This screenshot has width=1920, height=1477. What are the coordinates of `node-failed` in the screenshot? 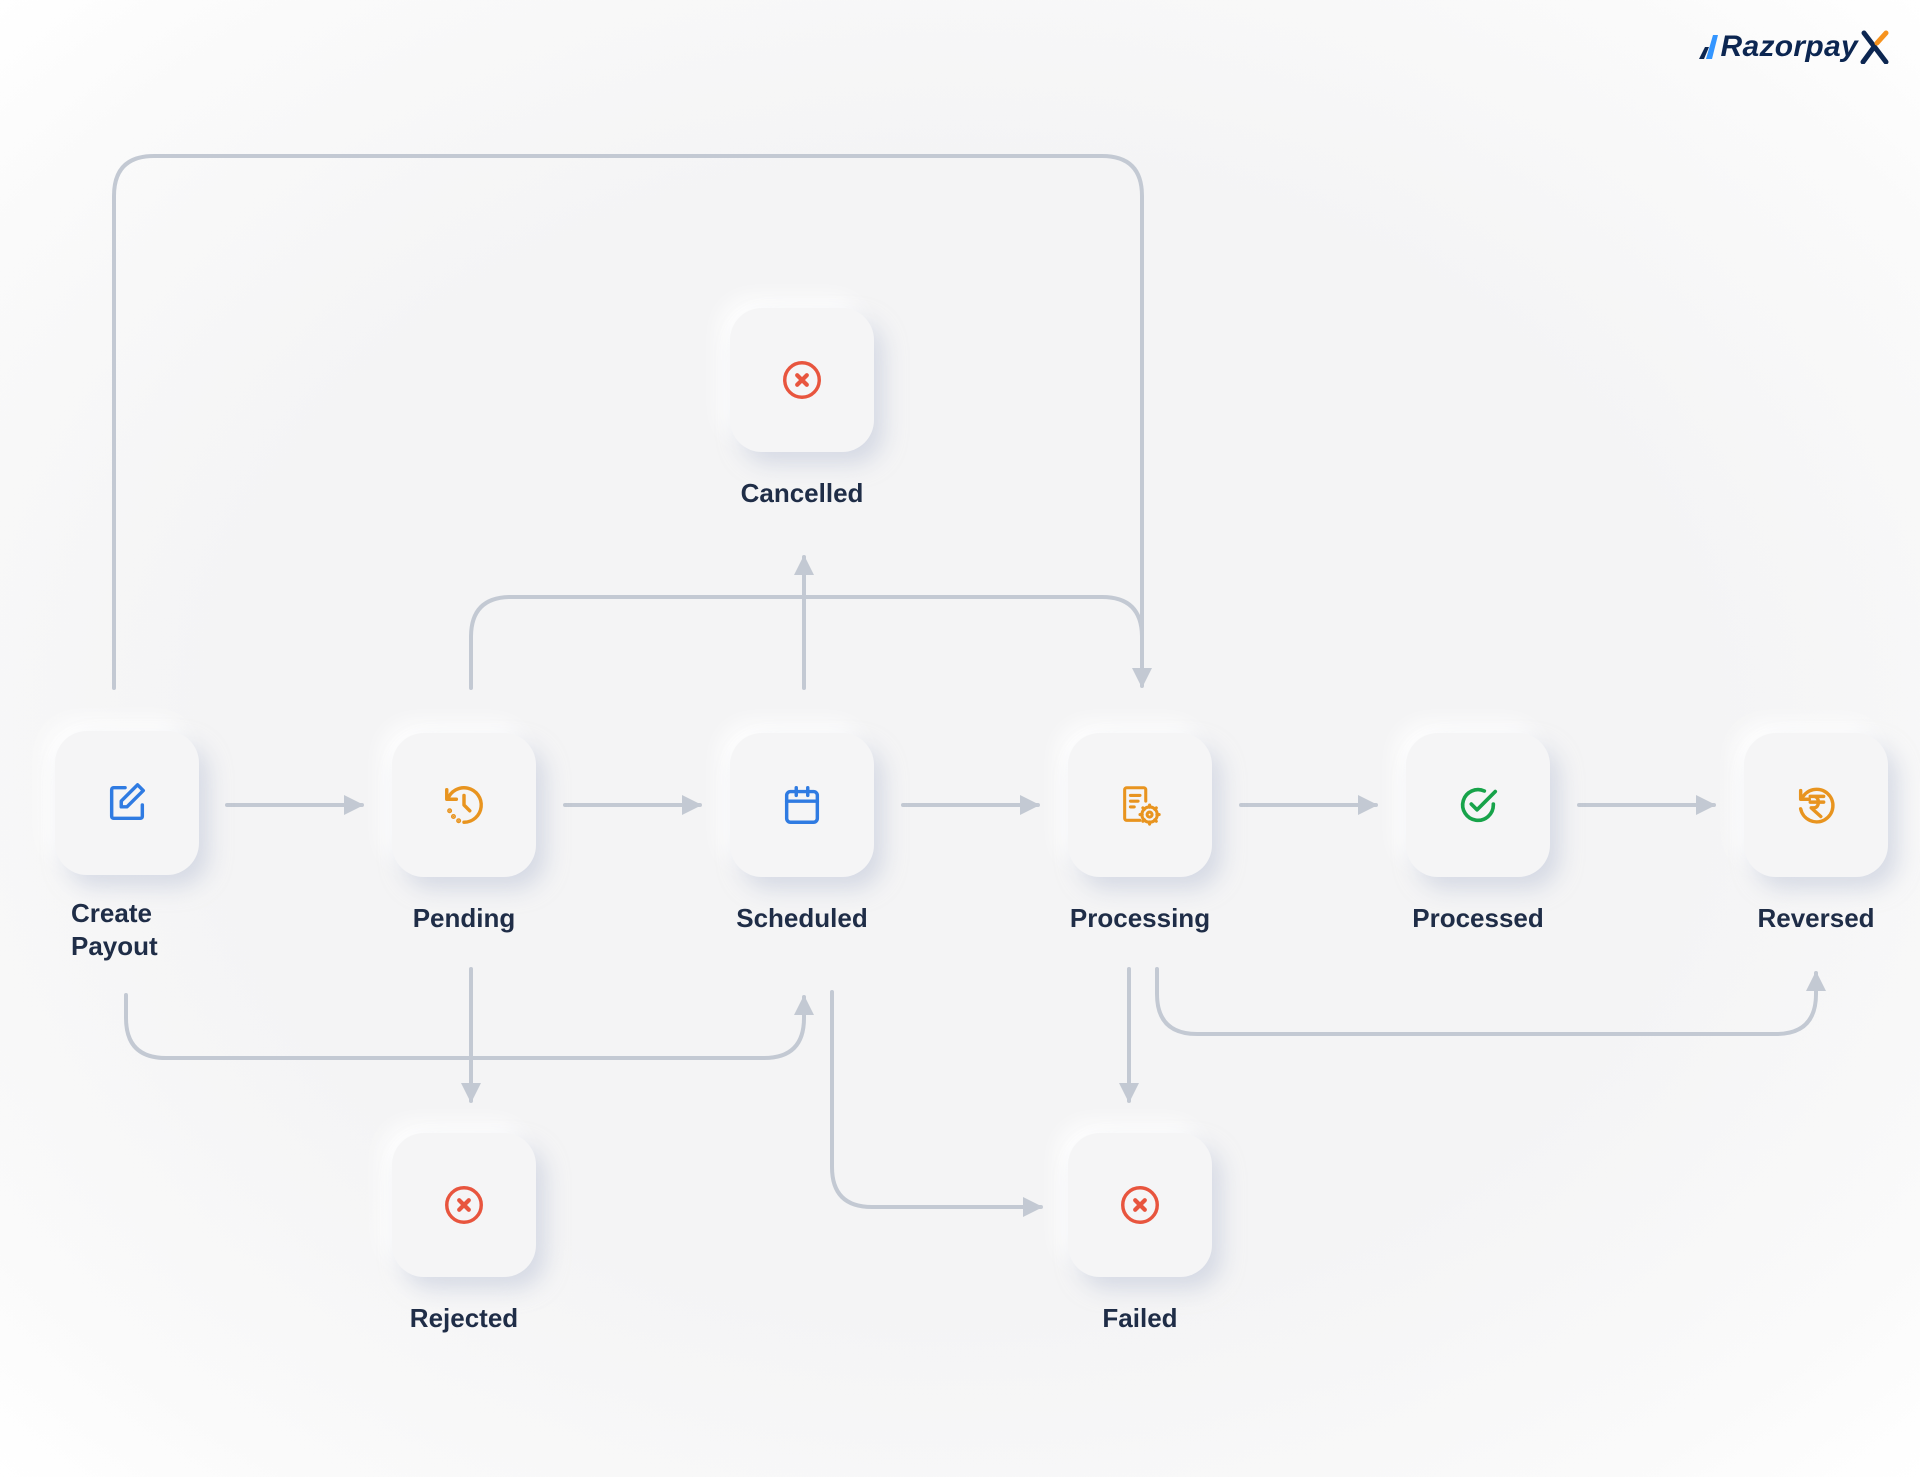 It's located at (1140, 1205).